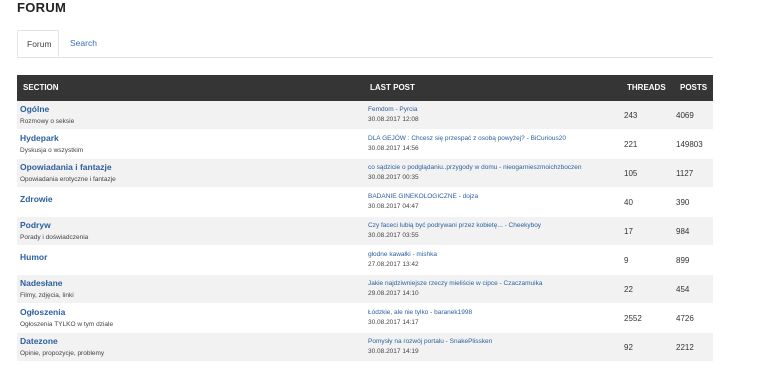 The height and width of the screenshot is (372, 768). I want to click on section-title-link: Ogłoszenia, so click(42, 312).